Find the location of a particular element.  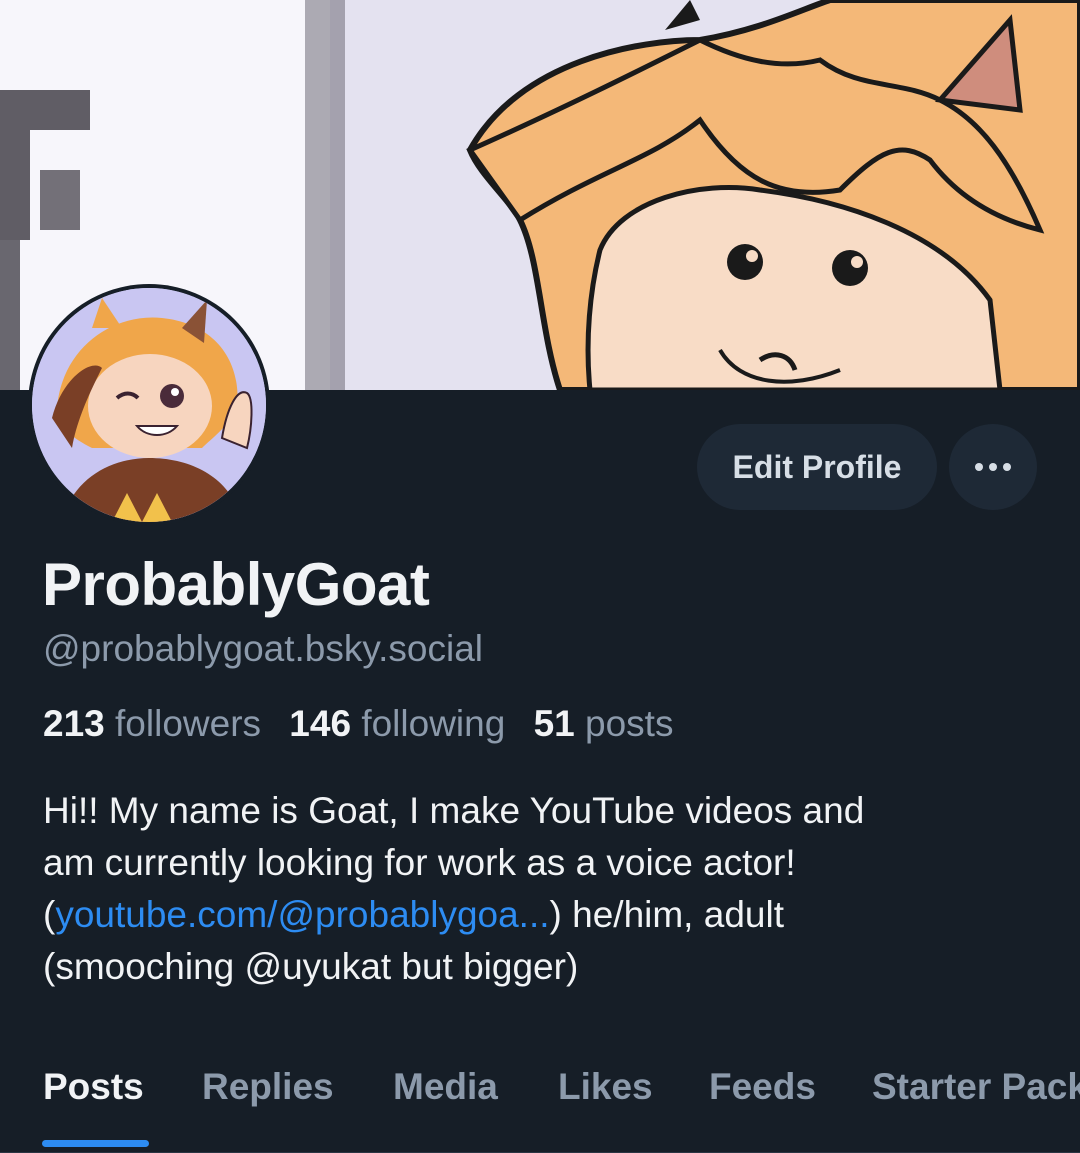

following-count: 146 is located at coordinates (320, 723).